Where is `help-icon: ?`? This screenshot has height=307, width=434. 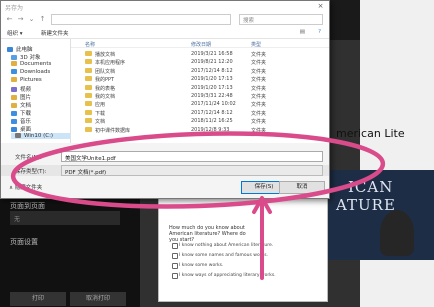 help-icon: ? is located at coordinates (319, 32).